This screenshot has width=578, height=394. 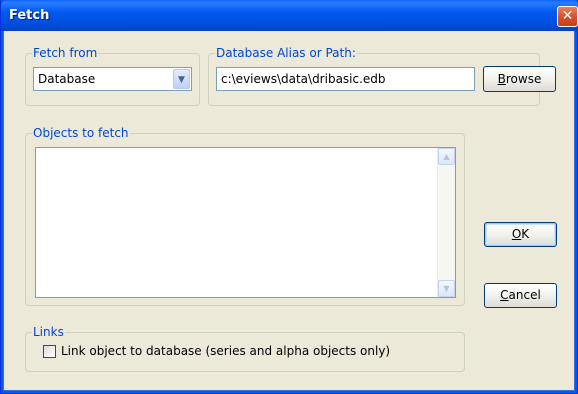 I want to click on cancel-button: Cancel, so click(x=520, y=295).